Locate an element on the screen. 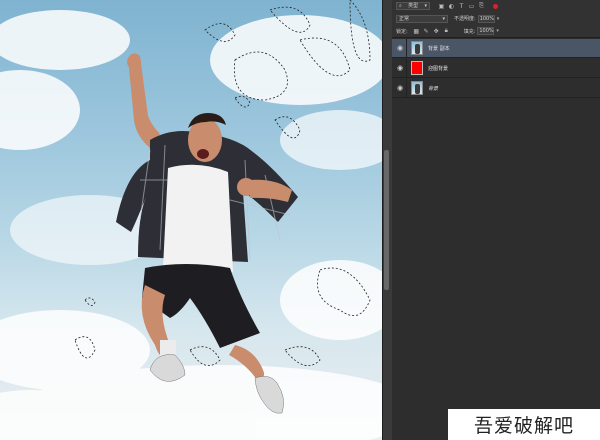 The width and height of the screenshot is (600, 440). opacity-field: 100% is located at coordinates (486, 18).